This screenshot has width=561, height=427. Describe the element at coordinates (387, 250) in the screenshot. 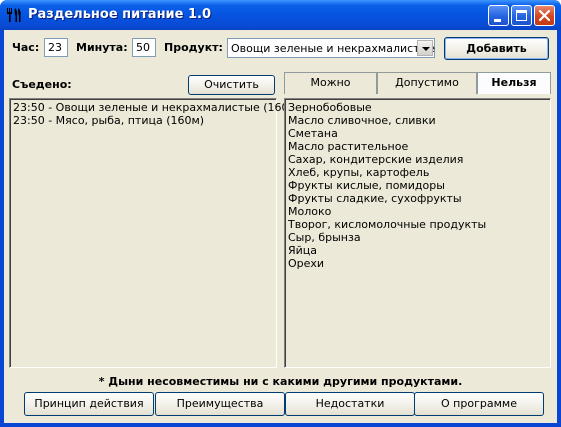

I see `list-item: Яйца` at that location.